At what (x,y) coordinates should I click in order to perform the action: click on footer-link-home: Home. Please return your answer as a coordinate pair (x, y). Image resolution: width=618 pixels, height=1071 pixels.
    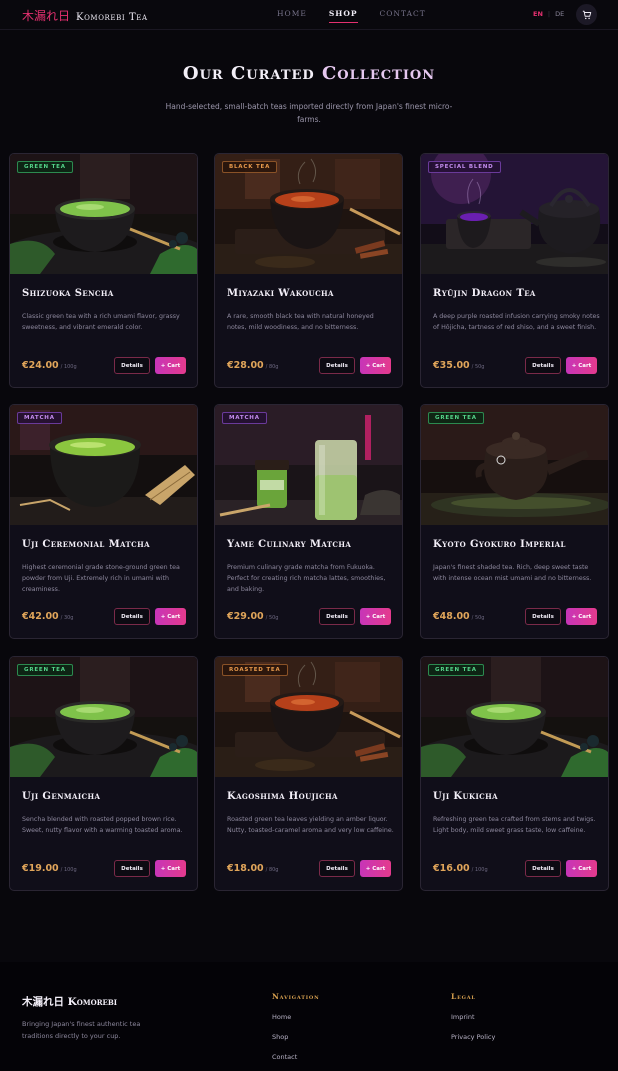
    Looking at the image, I should click on (295, 1017).